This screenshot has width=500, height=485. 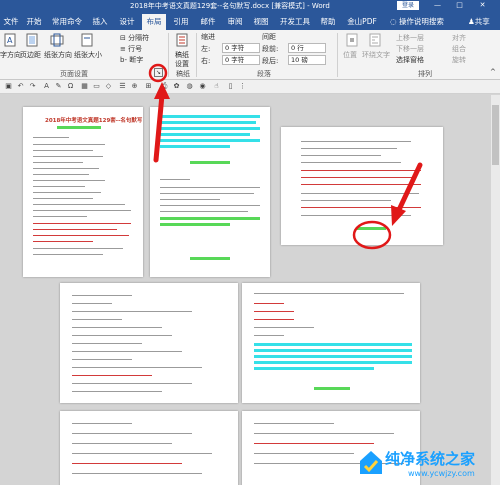 I want to click on send-backward-button: 下移一层, so click(x=410, y=49).